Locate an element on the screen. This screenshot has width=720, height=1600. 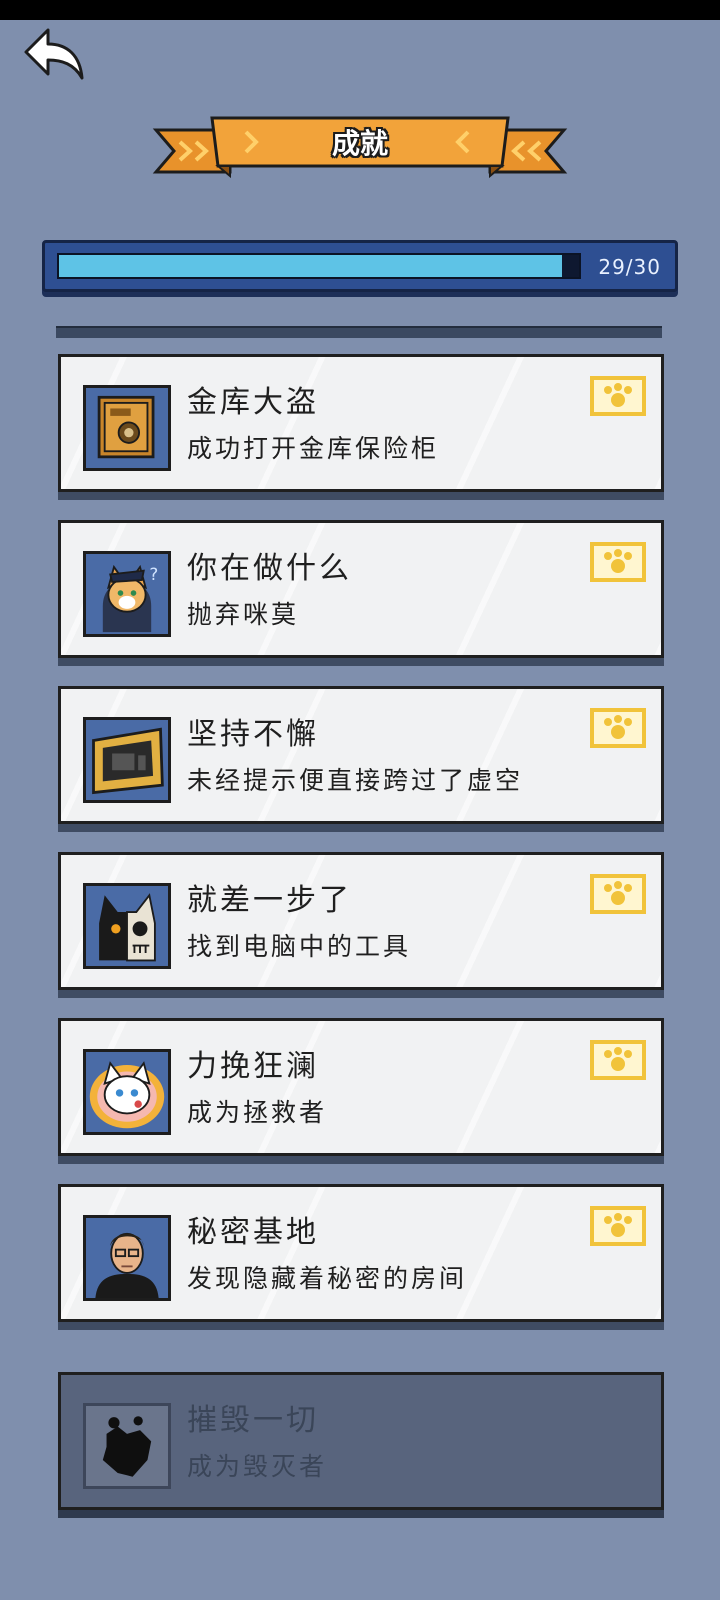
rubble-icon is located at coordinates (127, 1446).